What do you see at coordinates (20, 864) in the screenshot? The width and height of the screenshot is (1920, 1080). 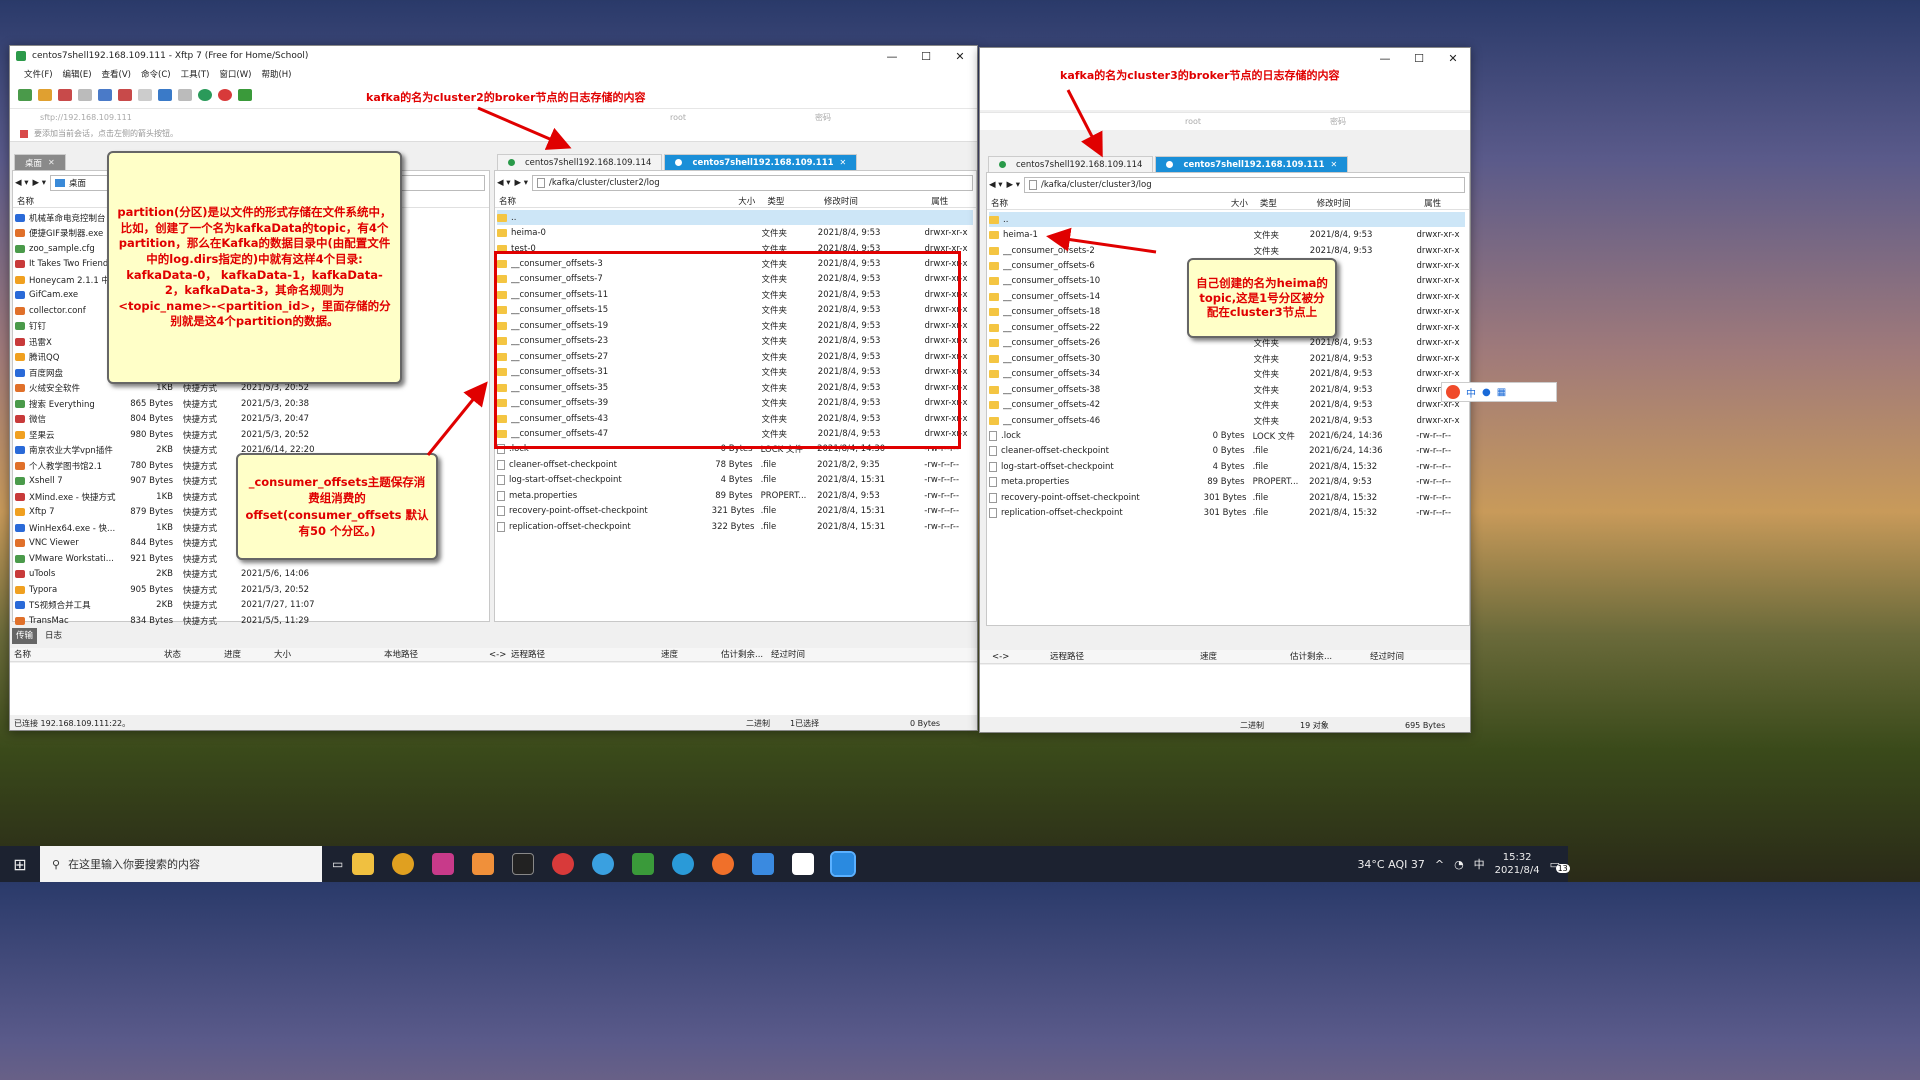 I see `windows-start-icon: ⊞` at bounding box center [20, 864].